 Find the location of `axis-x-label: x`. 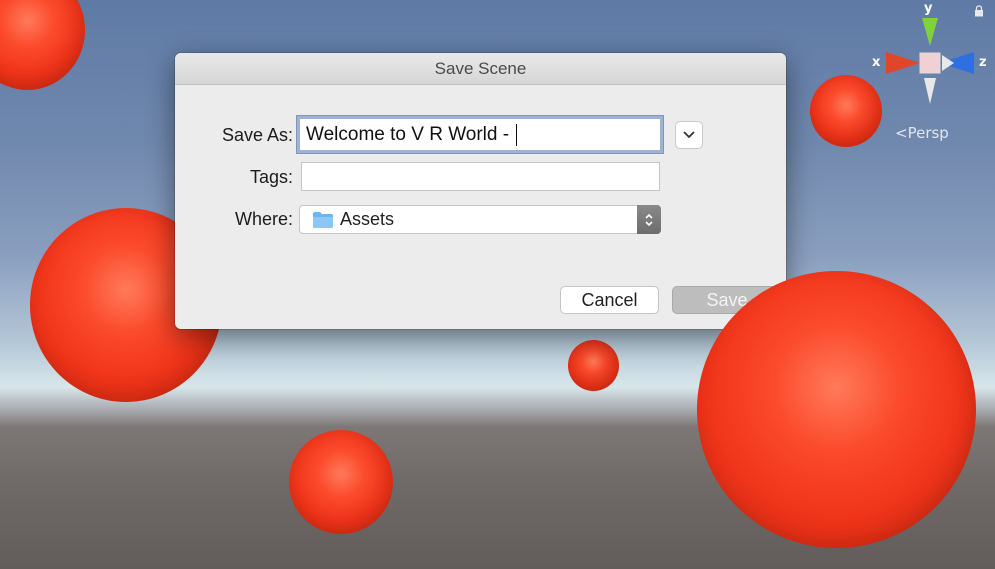

axis-x-label: x is located at coordinates (876, 62).